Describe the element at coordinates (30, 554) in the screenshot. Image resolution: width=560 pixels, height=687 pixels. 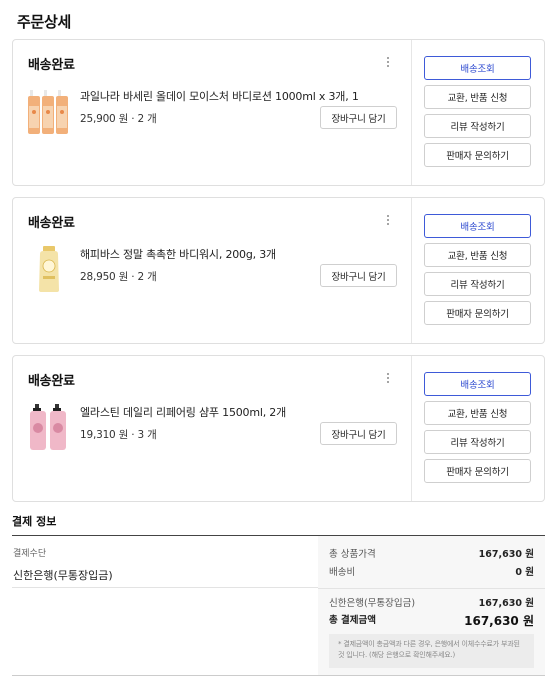
I see `payment-method-label: 결제수단` at that location.